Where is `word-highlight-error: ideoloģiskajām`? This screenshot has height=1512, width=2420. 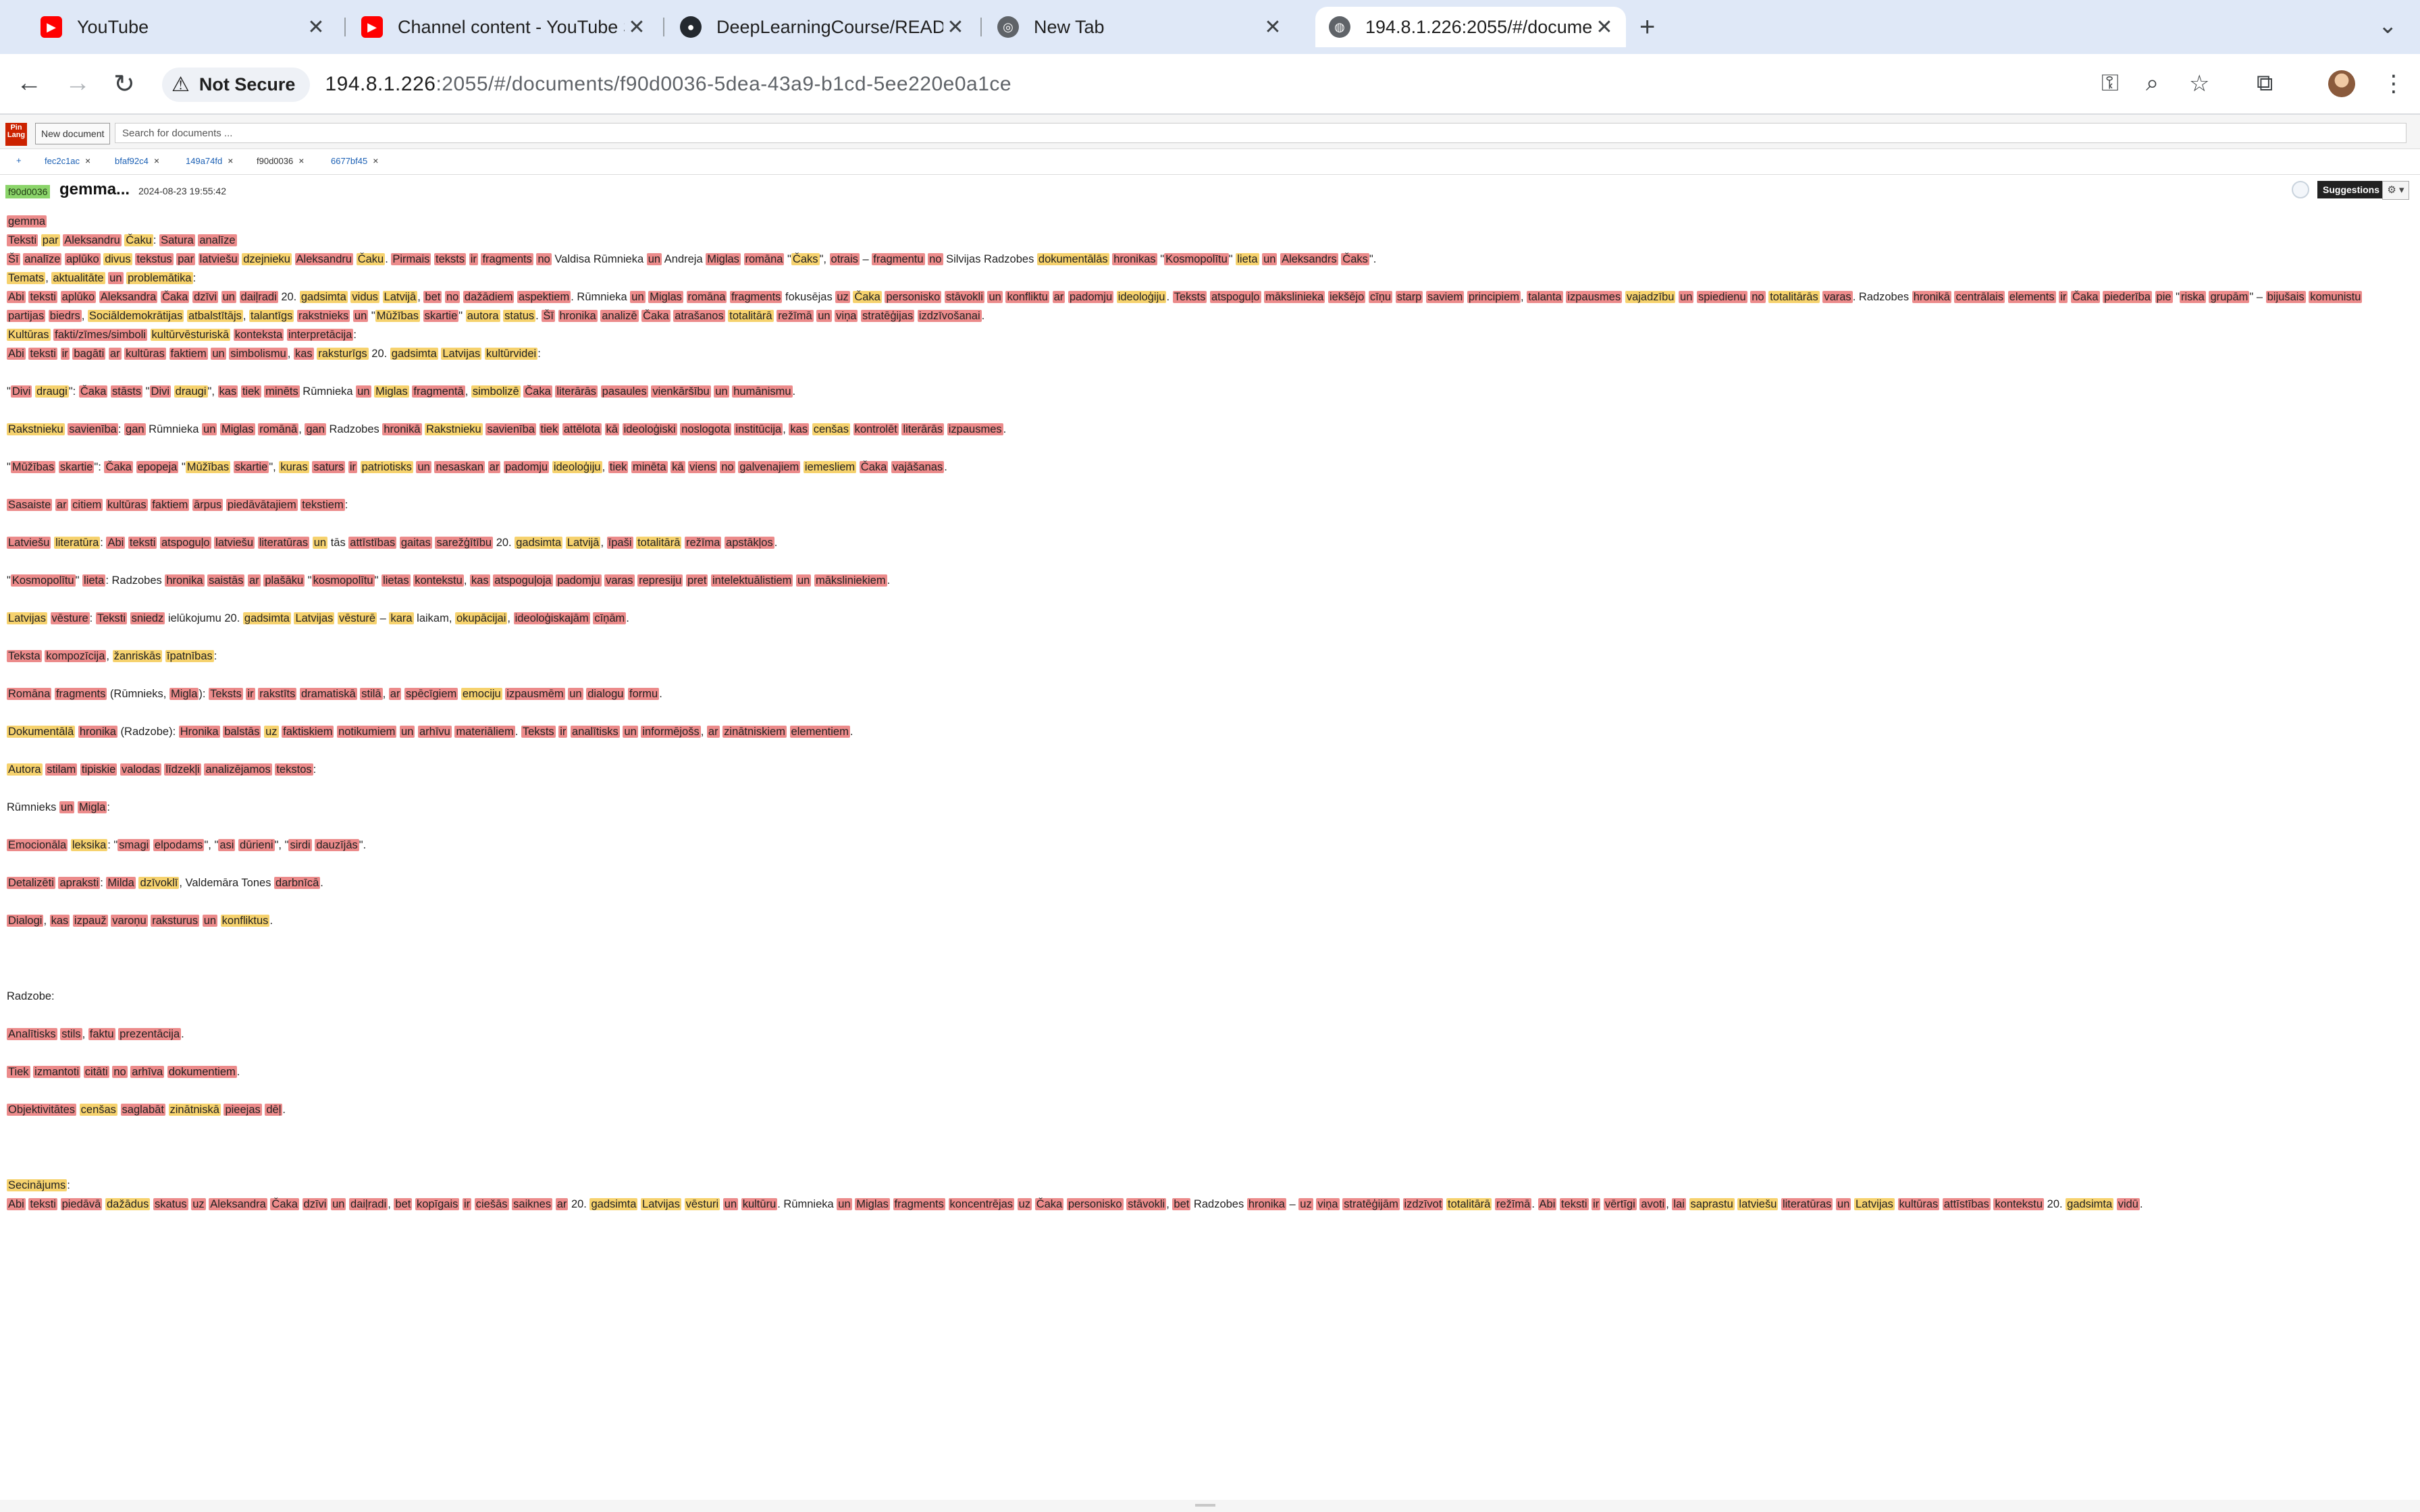
word-highlight-error: ideoloģiskajām is located at coordinates (551, 618).